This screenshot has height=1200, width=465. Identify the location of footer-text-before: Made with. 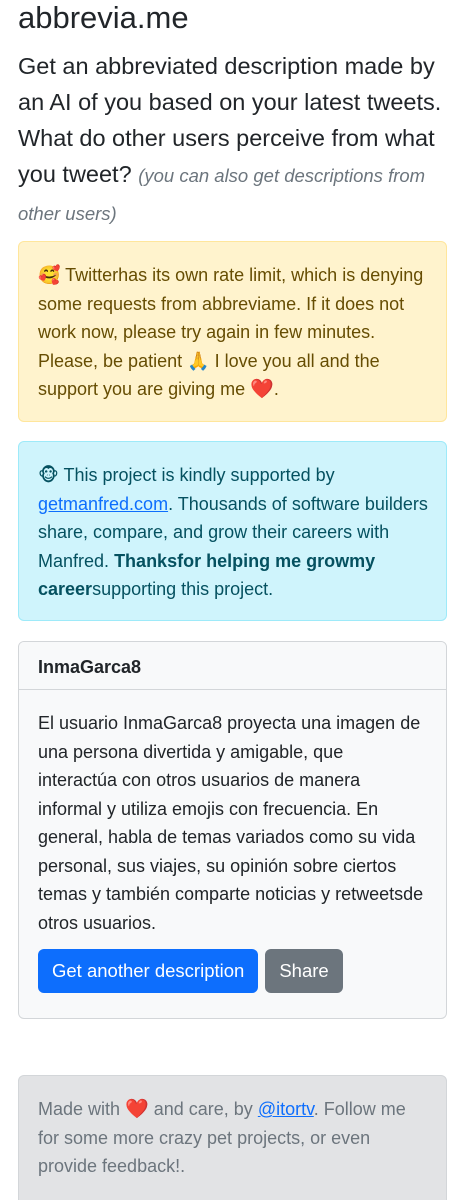
(79, 1109).